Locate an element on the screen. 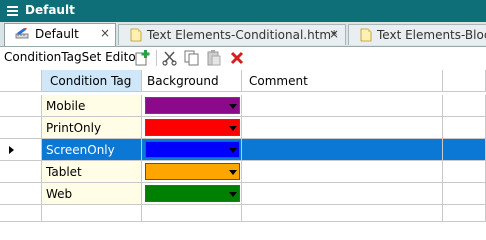  condition-tag-cell: PrintOnly is located at coordinates (92, 128).